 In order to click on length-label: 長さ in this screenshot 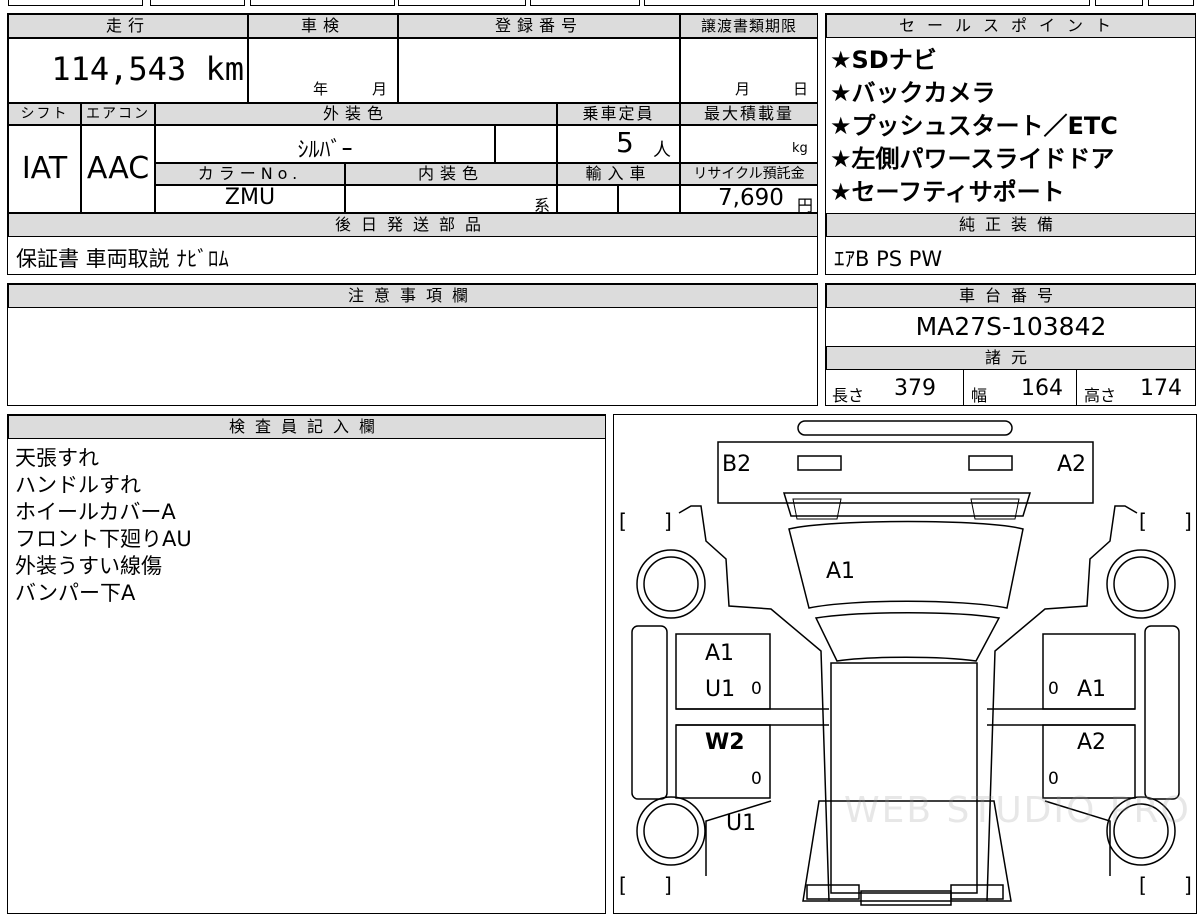, I will do `click(848, 395)`.